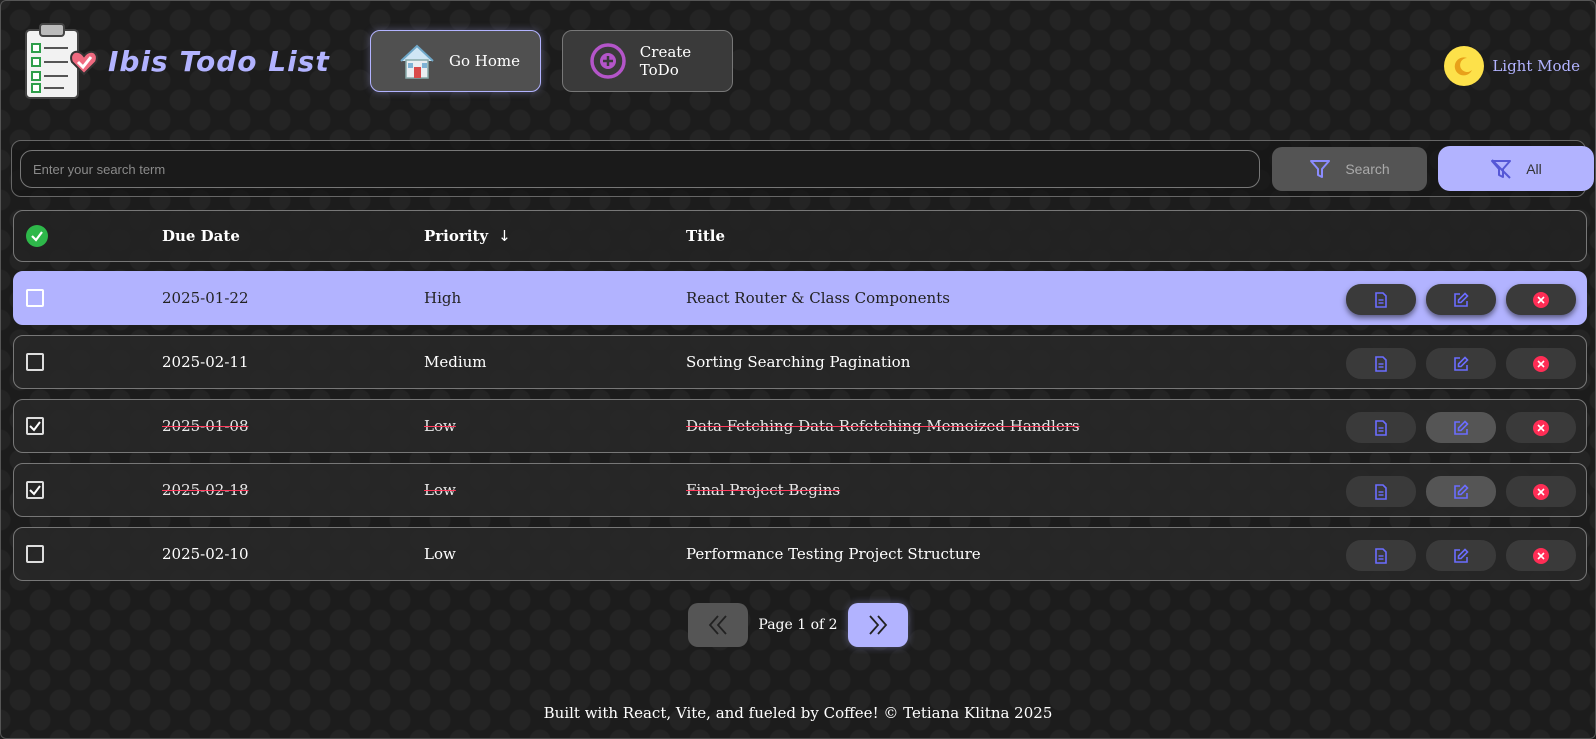 This screenshot has height=739, width=1596. I want to click on table-header: Due Date Priority ↓ Title, so click(800, 236).